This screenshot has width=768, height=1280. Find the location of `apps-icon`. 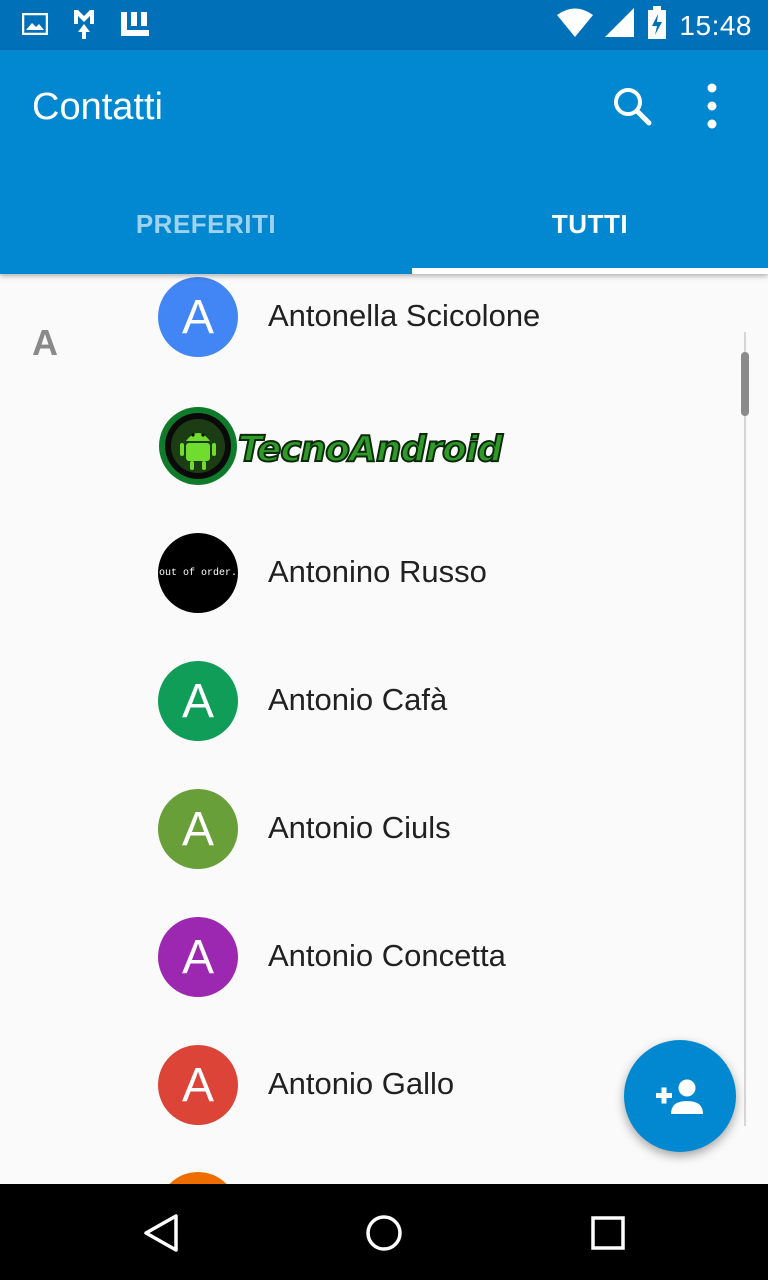

apps-icon is located at coordinates (135, 26).